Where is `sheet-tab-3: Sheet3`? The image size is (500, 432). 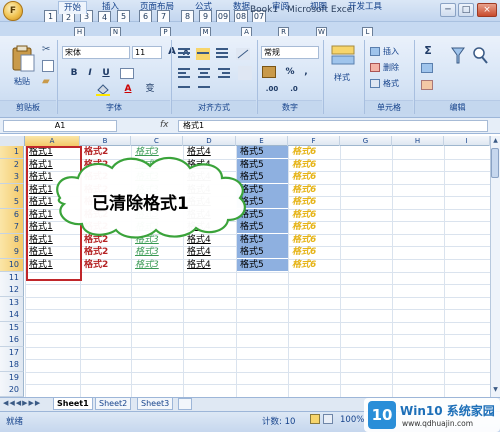
sheet-tab-3: Sheet3 is located at coordinates (155, 404).